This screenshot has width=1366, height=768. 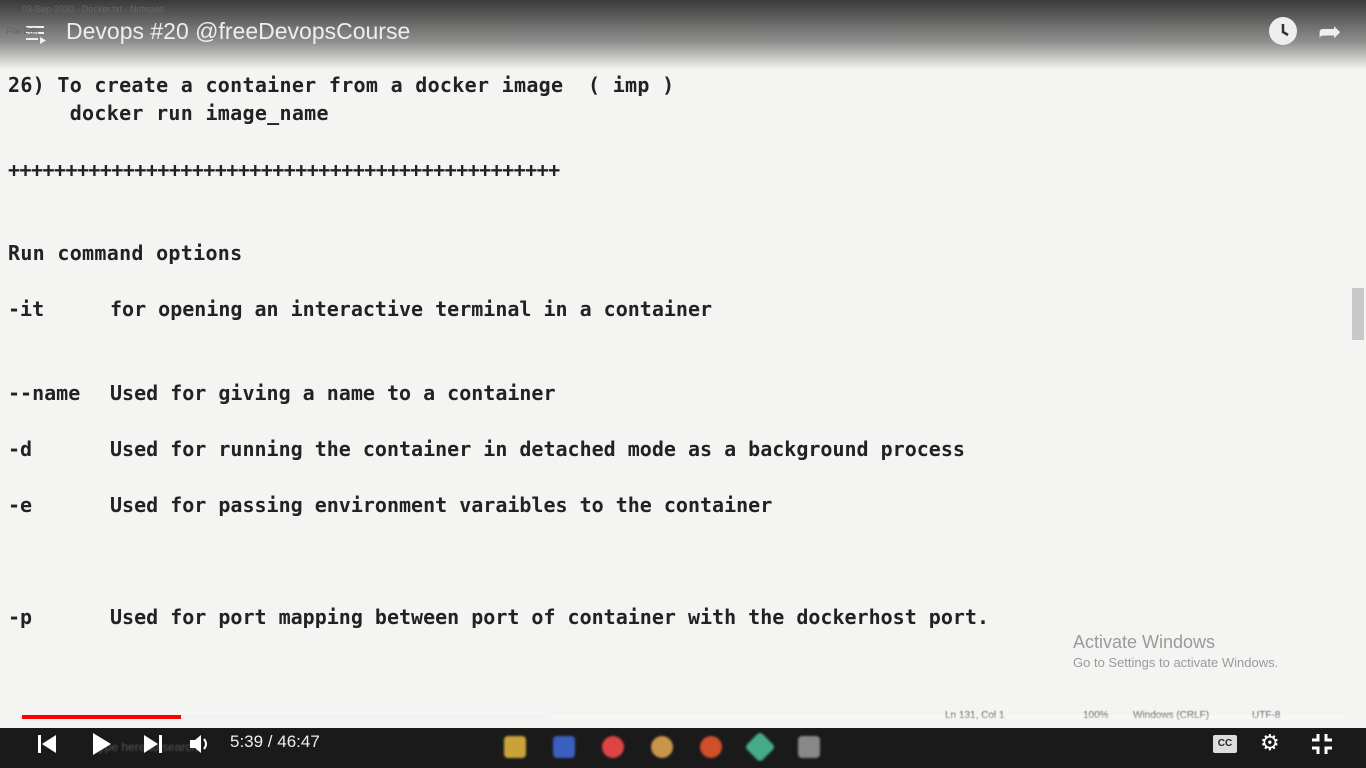 I want to click on notepad-window-title: 03-Sep-2020 - Docker.txt - Notepad, so click(x=93, y=9).